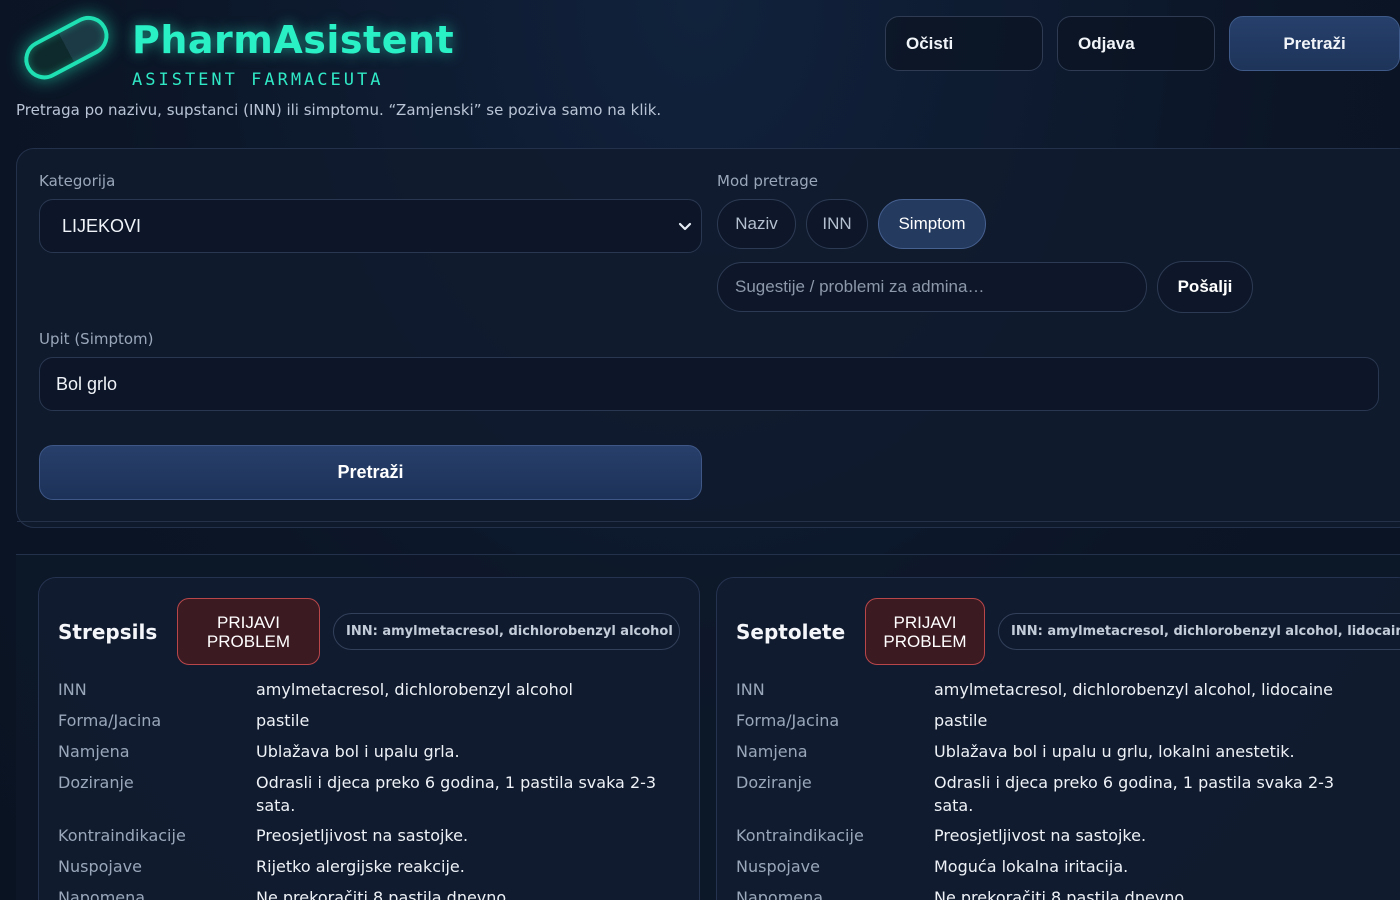 The height and width of the screenshot is (900, 1400). Describe the element at coordinates (370, 472) in the screenshot. I see `search-button: Pretraži` at that location.